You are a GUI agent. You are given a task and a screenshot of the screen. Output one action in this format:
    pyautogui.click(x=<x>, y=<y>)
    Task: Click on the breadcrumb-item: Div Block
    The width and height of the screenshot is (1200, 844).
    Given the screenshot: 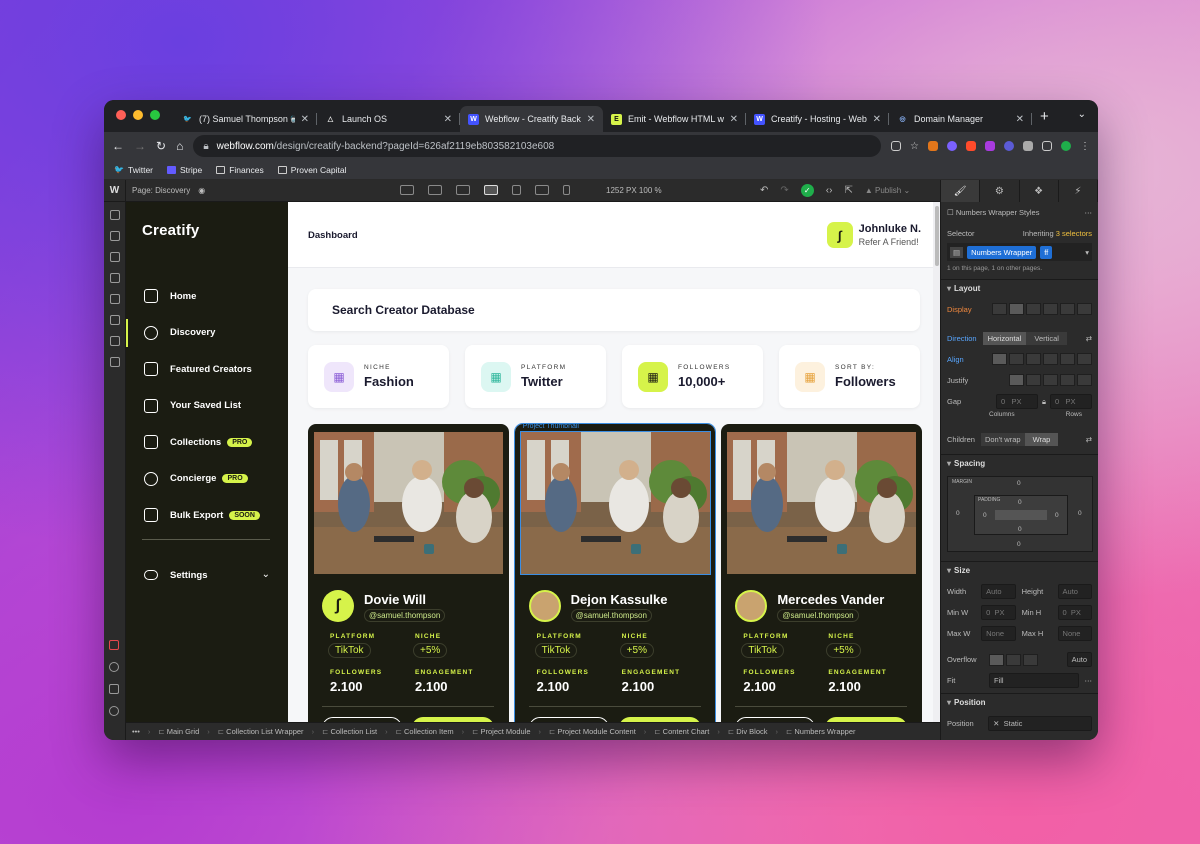 What is the action you would take?
    pyautogui.click(x=747, y=731)
    